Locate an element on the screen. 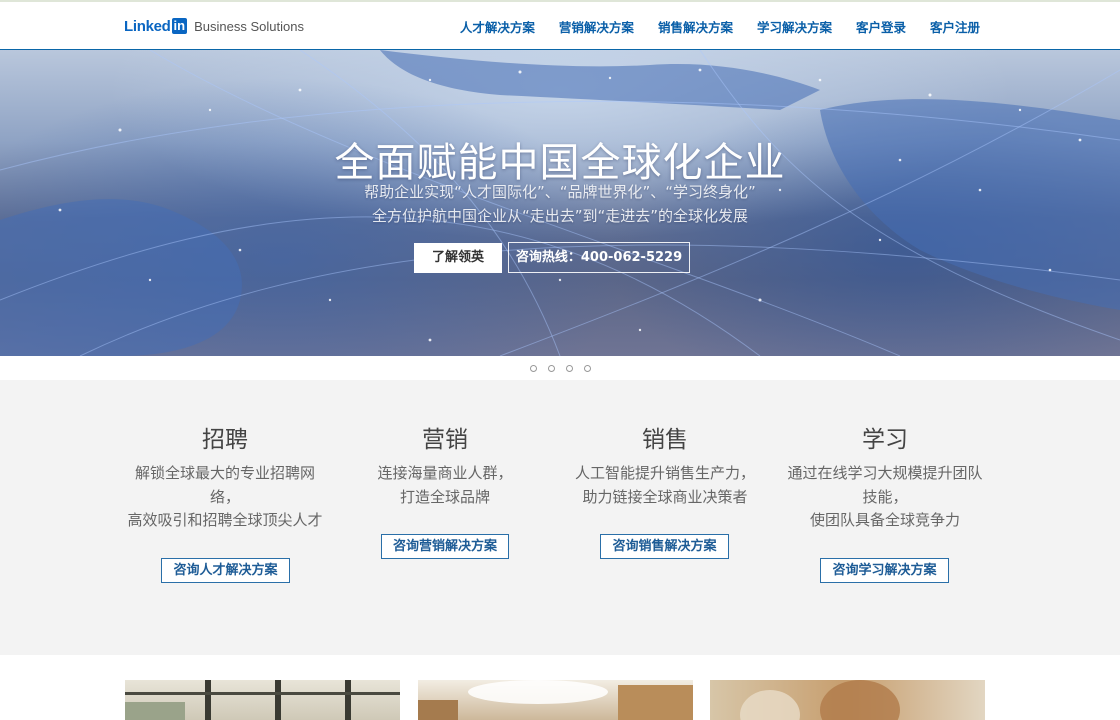 The image size is (1120, 720). hero-subtitle-line1: 帮助企业实现“人才国际化”、“品牌世界化”、“学习终身化” is located at coordinates (560, 192).